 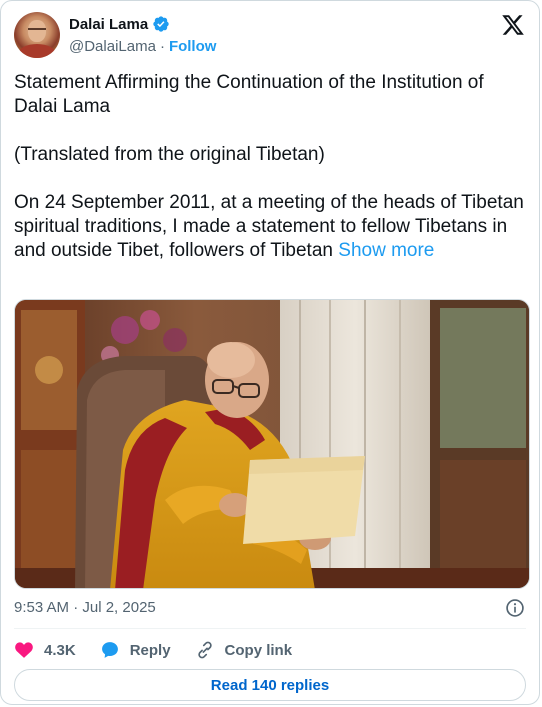 I want to click on tweet-header: Dalai Lama @DalaiLama · Follow, so click(x=270, y=36).